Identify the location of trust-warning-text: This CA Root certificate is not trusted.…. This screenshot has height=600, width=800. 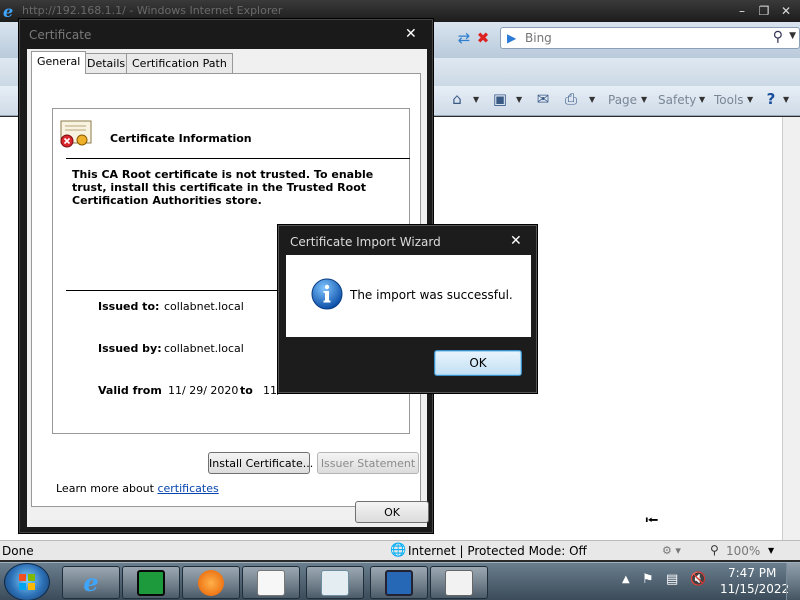
(223, 187).